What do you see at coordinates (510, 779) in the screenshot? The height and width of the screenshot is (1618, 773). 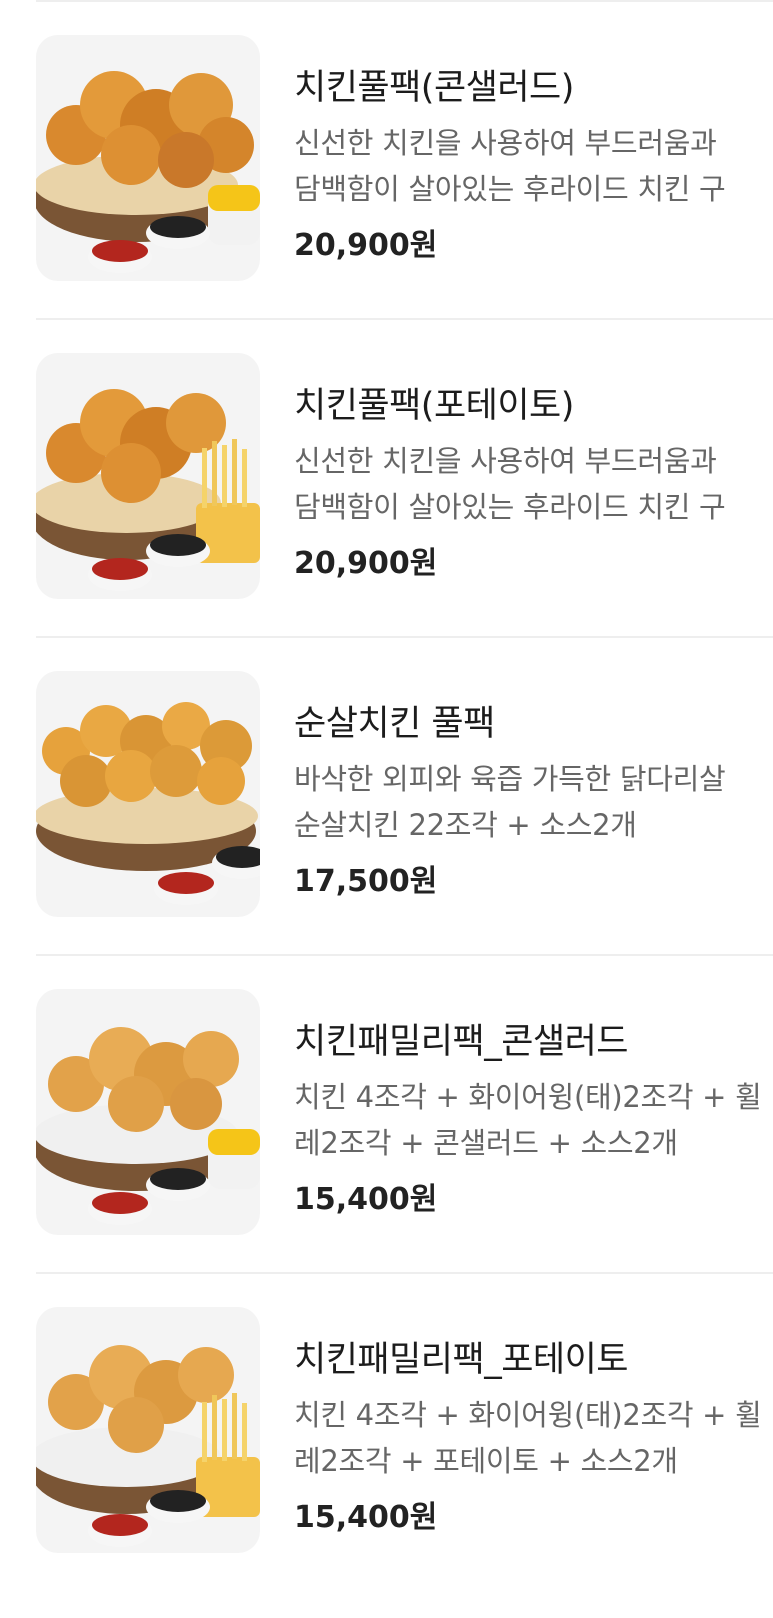 I see `menu-item-description-line-1: 바삭한 외피와 육즙 가득한 닭다리살` at bounding box center [510, 779].